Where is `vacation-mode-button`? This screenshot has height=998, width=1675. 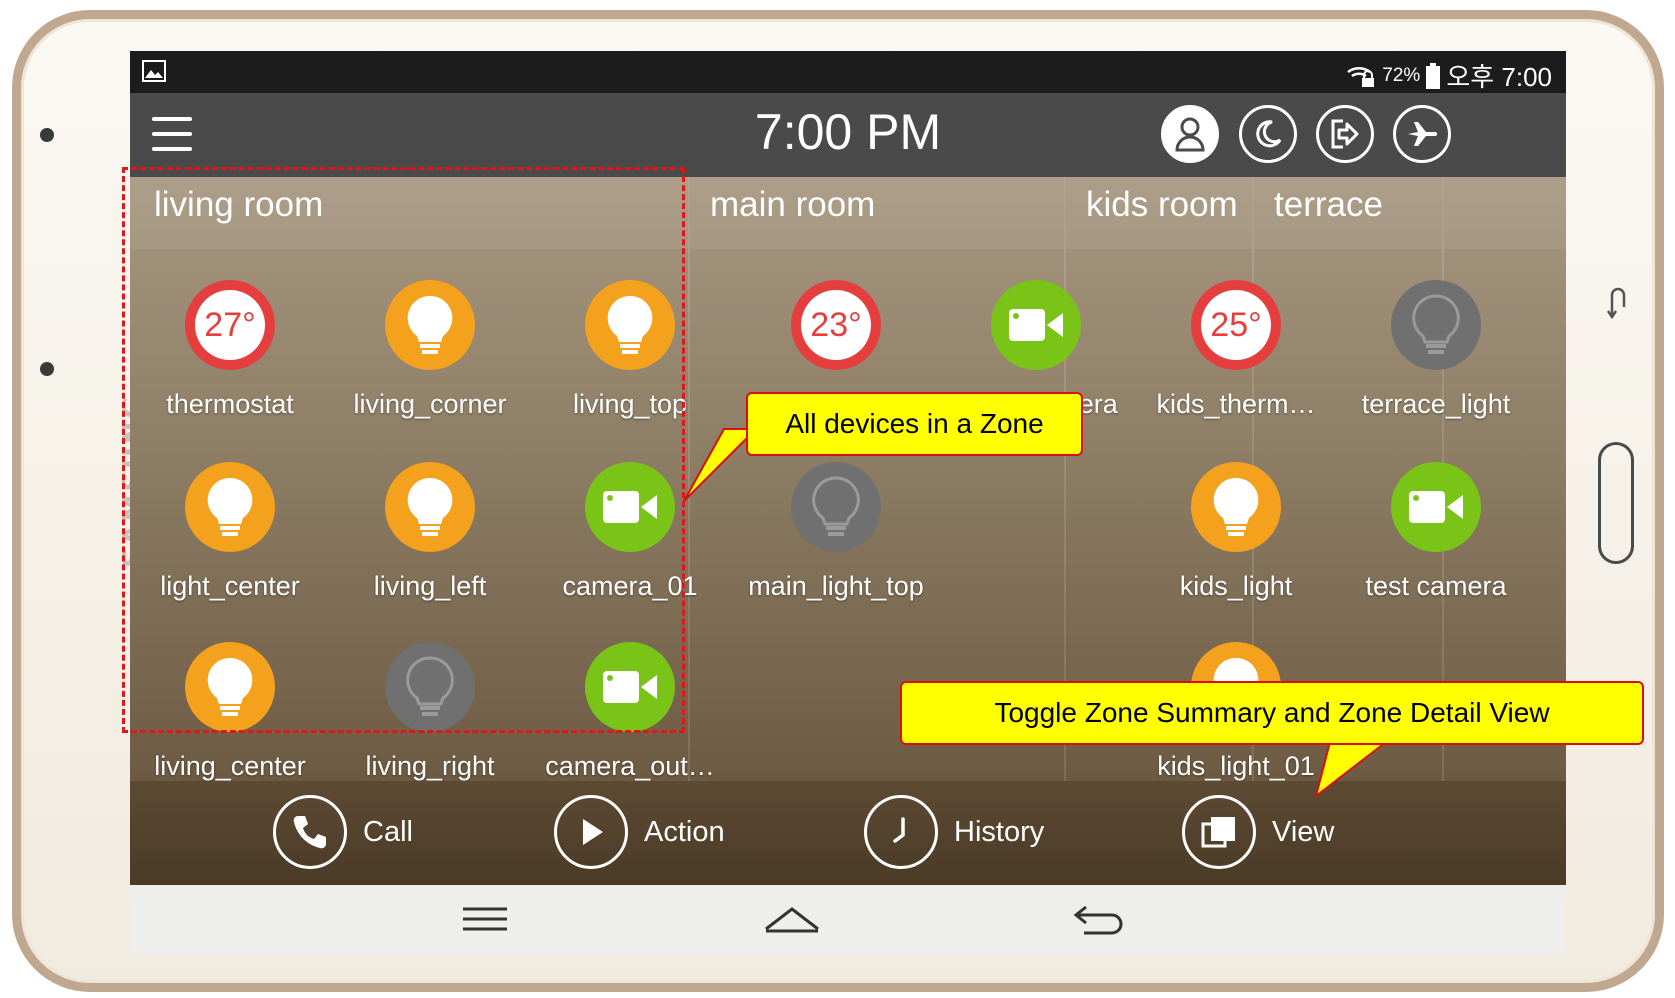 vacation-mode-button is located at coordinates (1422, 134).